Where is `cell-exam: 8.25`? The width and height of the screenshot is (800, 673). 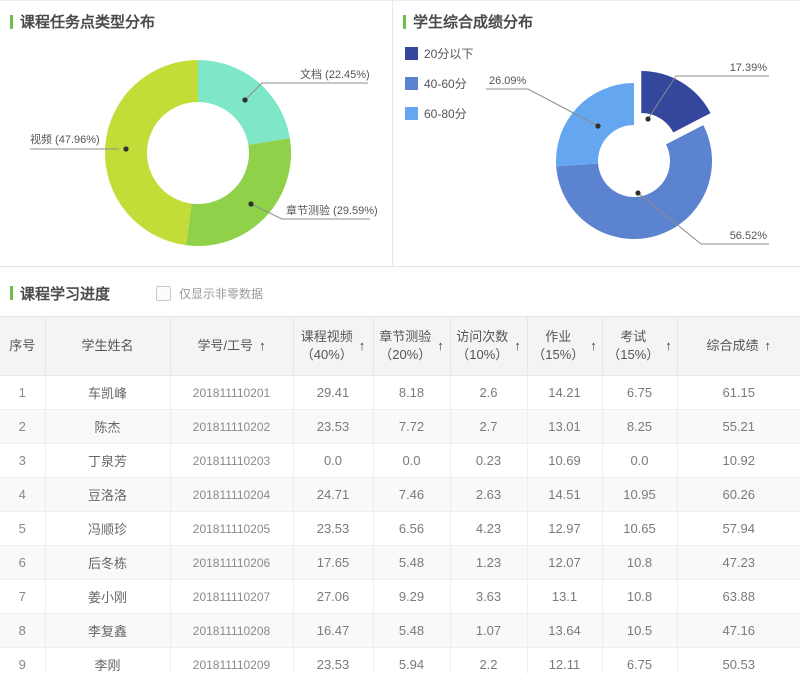 cell-exam: 8.25 is located at coordinates (640, 426).